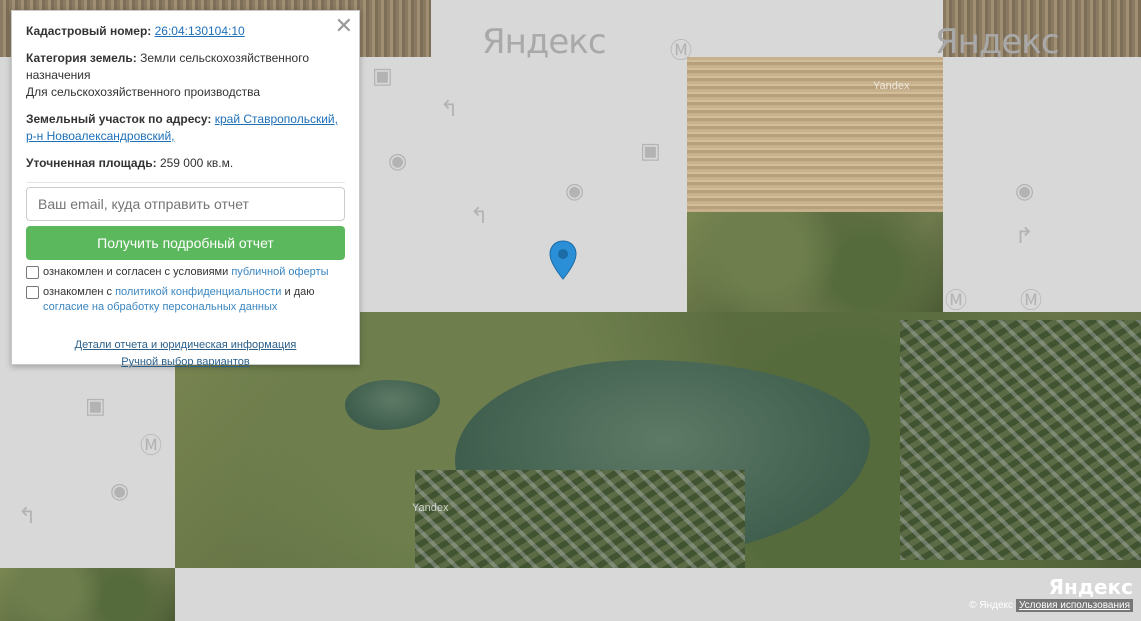 Image resolution: width=1141 pixels, height=621 pixels. What do you see at coordinates (32, 272) in the screenshot?
I see `offer-checkbox` at bounding box center [32, 272].